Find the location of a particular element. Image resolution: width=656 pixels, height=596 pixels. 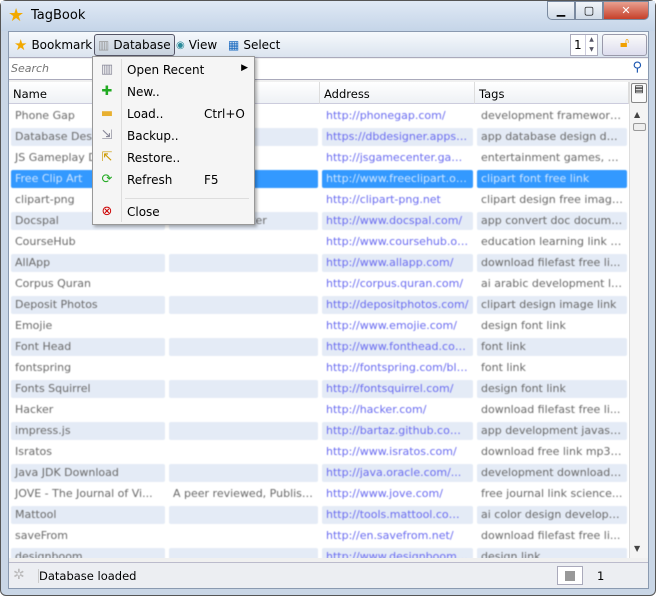

restore-icon: ⇱ is located at coordinates (107, 157).